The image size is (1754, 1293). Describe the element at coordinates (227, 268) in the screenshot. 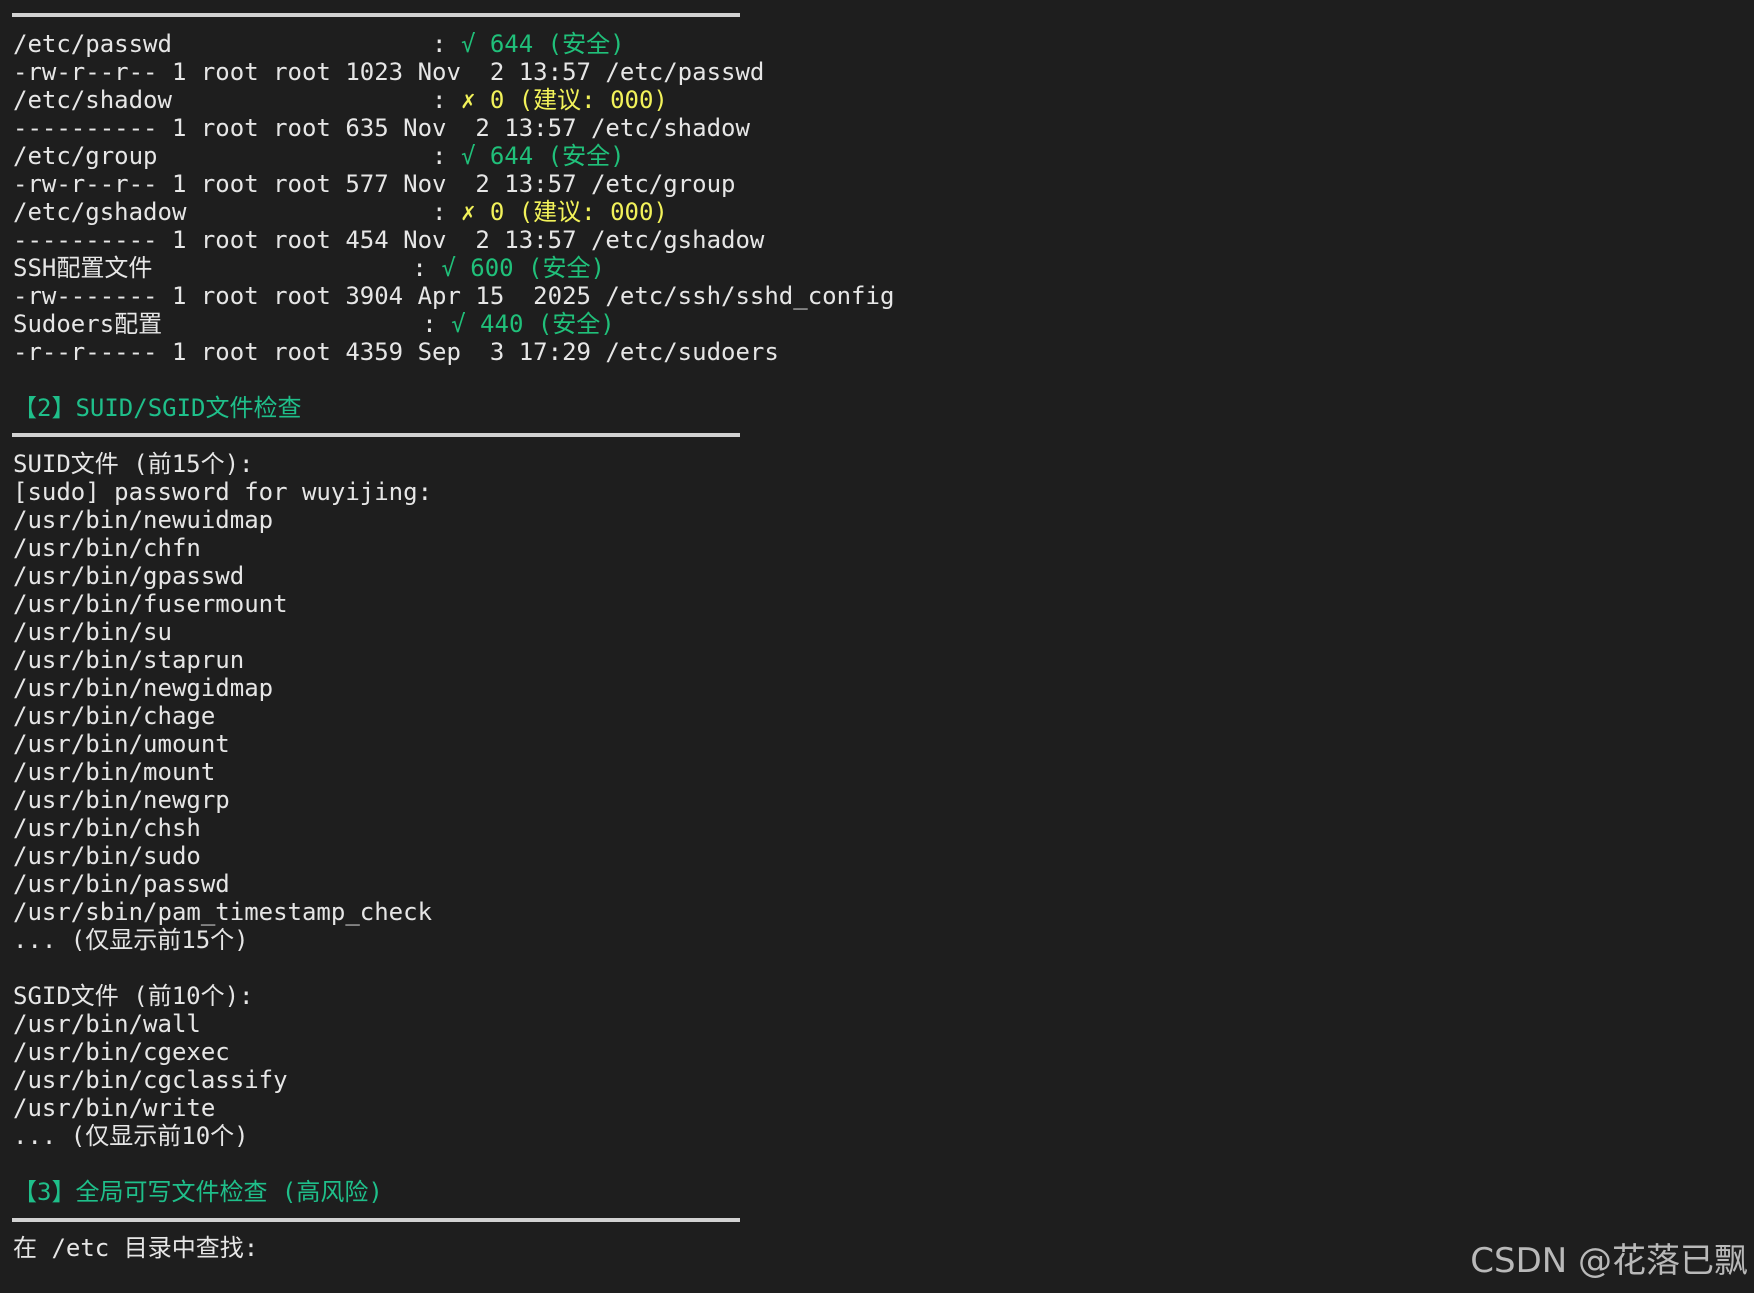

I see `terminal-text-segment: SSH配置文件 :` at that location.